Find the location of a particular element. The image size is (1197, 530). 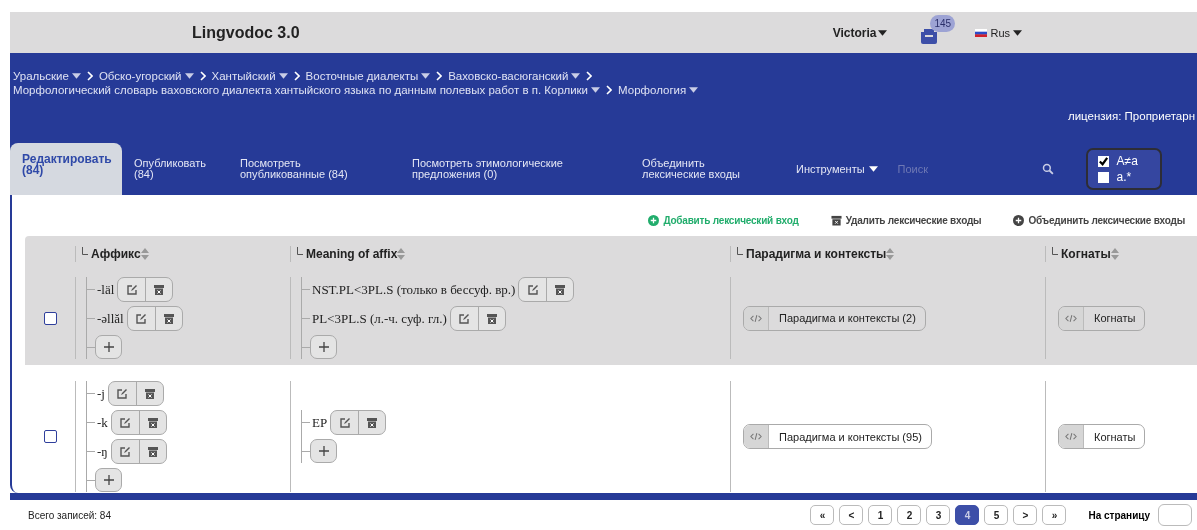

page-button: « is located at coordinates (822, 515).